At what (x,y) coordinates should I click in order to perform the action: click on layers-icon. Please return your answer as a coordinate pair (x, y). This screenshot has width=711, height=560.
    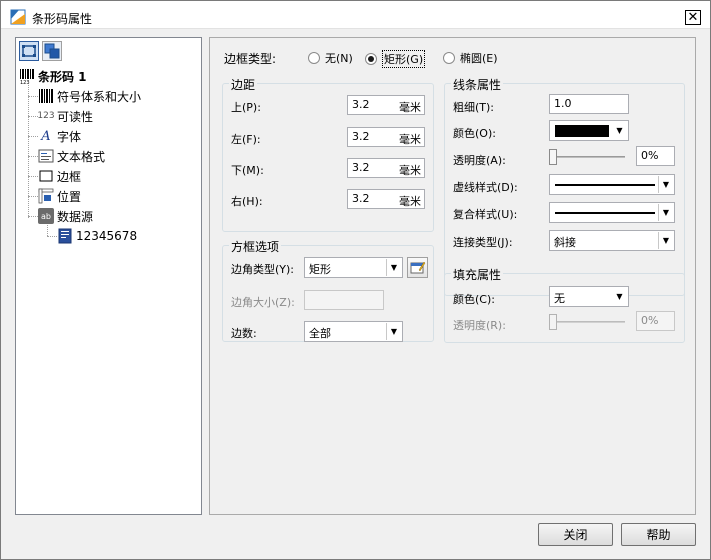
    Looking at the image, I should click on (52, 51).